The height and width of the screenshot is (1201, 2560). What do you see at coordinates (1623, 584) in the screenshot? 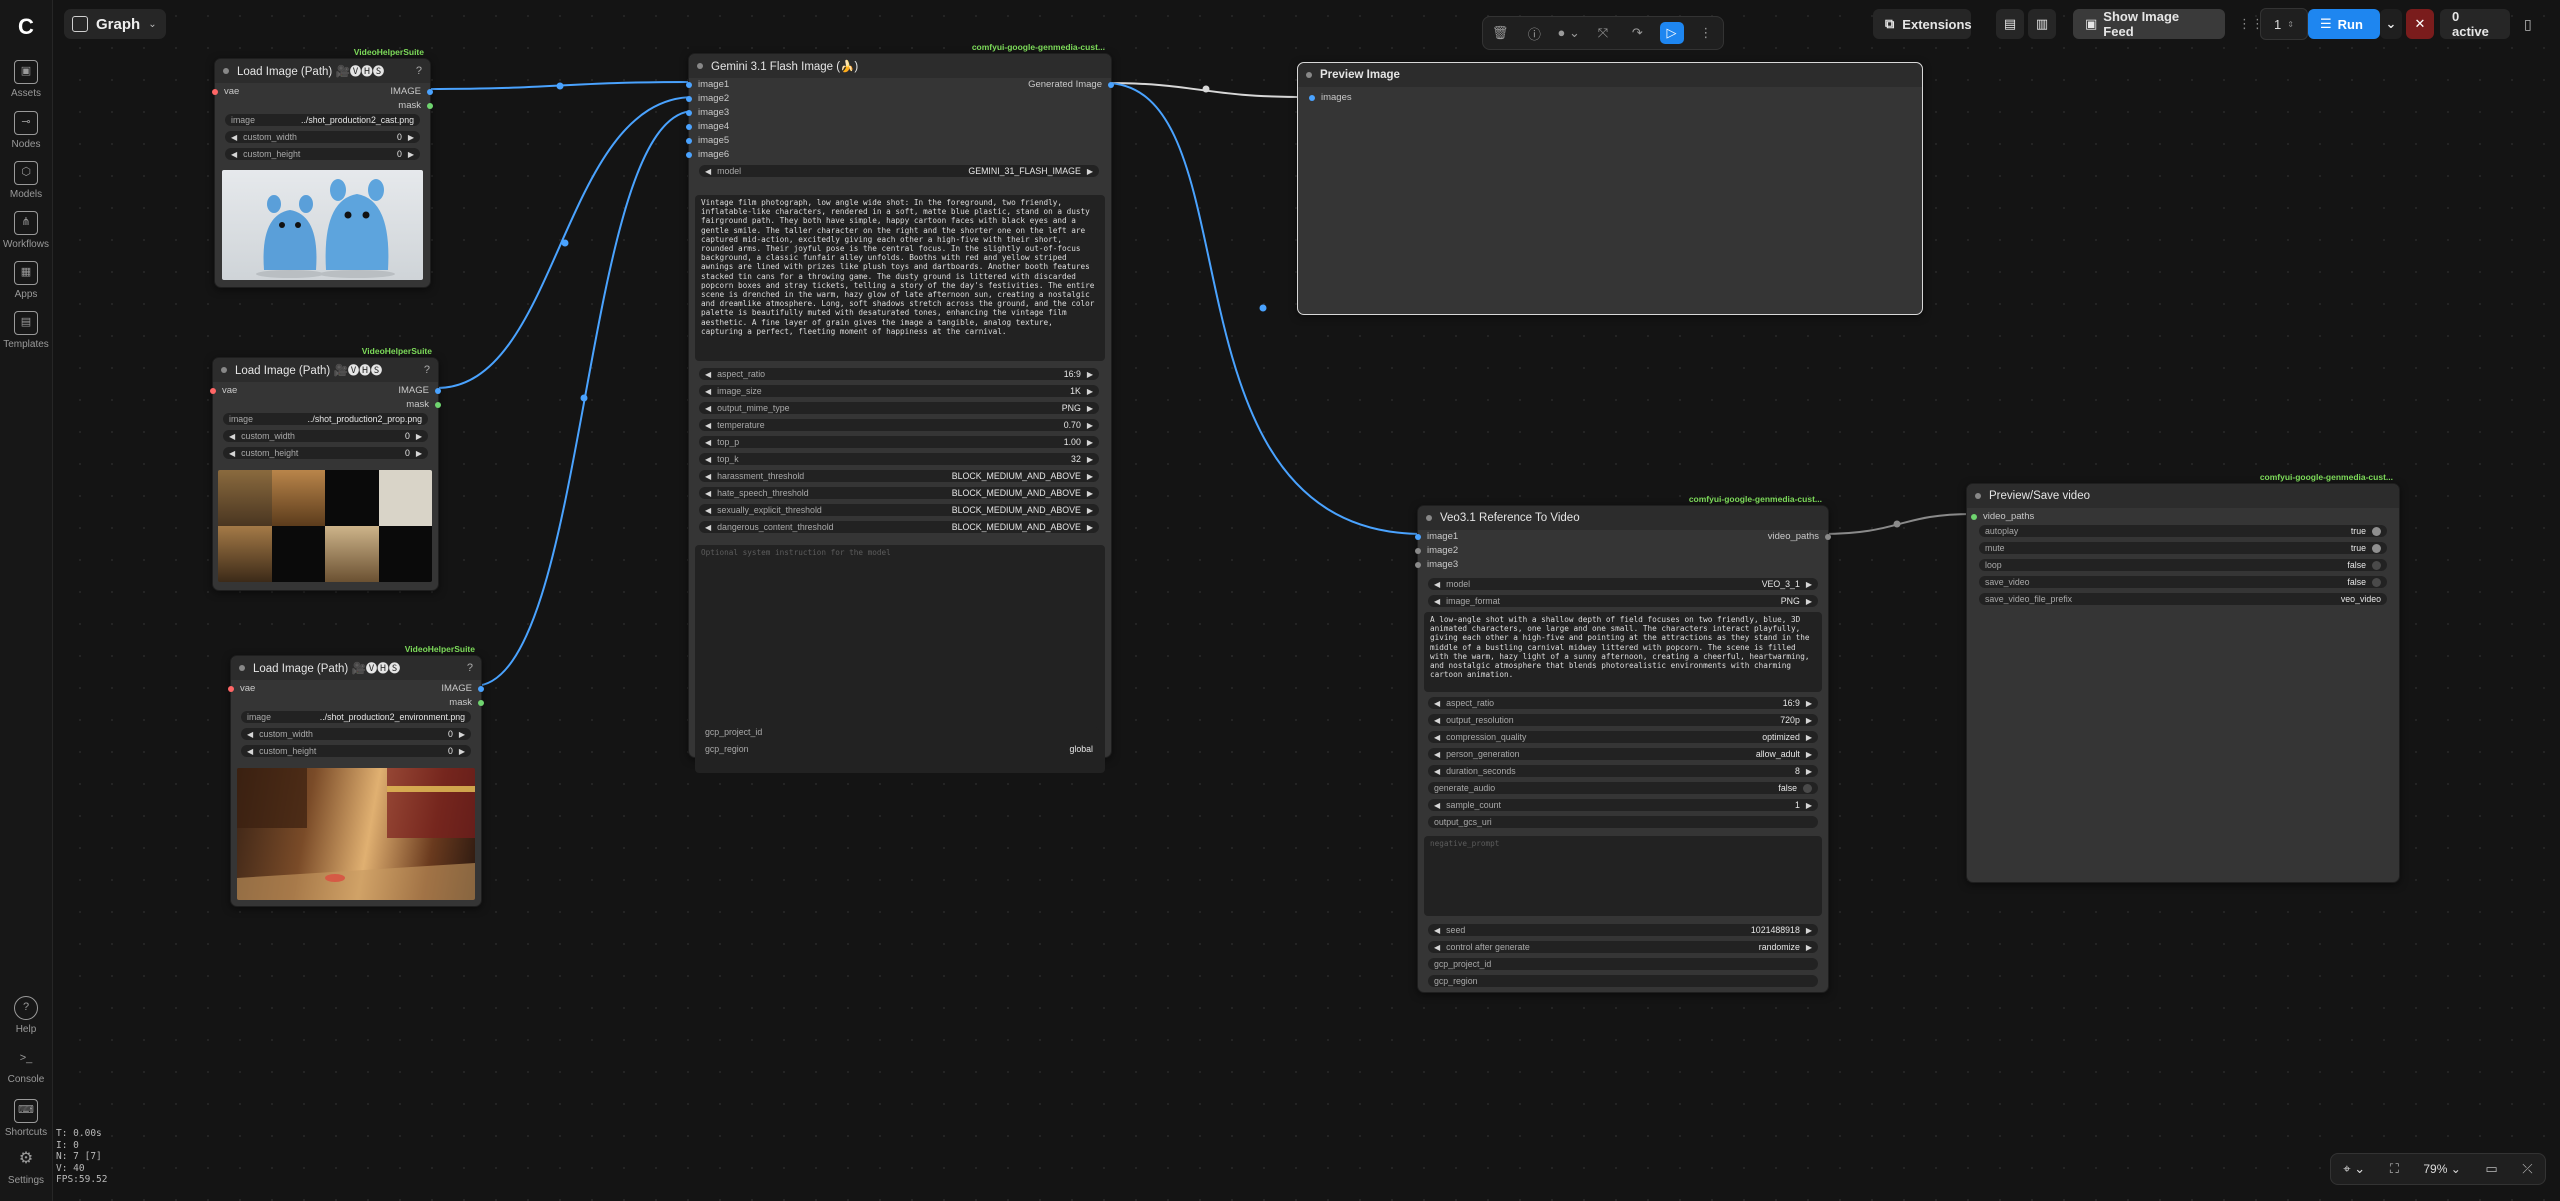
I see `model-combo-widget: ◀ model VEO_3_1 ▶` at bounding box center [1623, 584].